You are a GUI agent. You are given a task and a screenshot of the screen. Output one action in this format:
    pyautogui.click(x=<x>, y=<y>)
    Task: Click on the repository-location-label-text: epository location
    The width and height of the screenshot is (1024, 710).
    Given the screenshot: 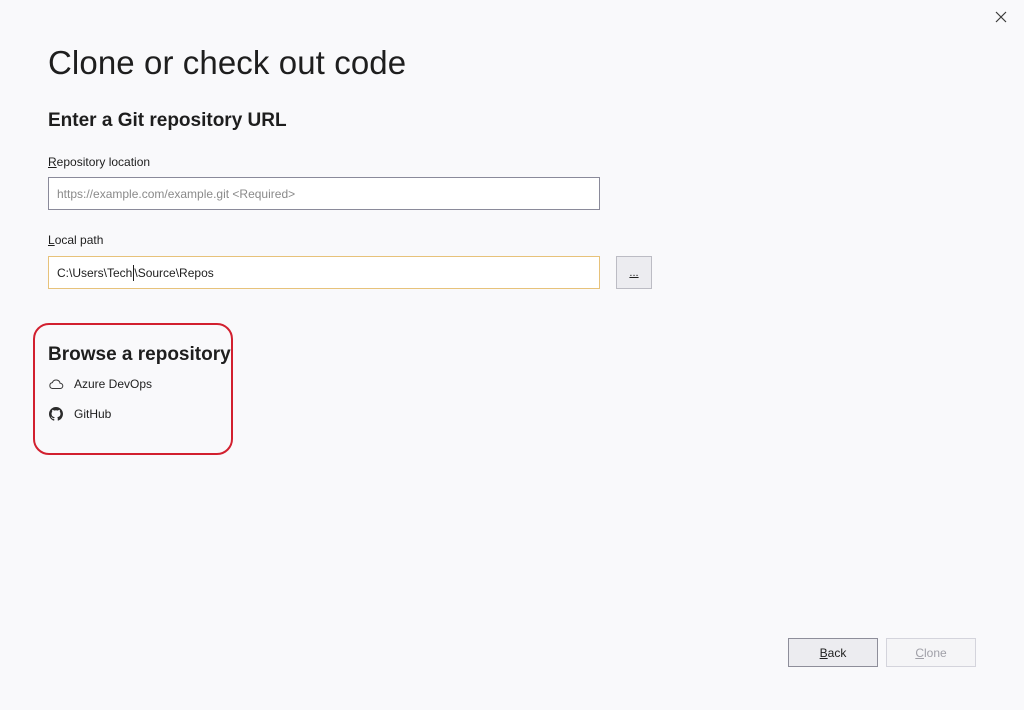 What is the action you would take?
    pyautogui.click(x=103, y=162)
    